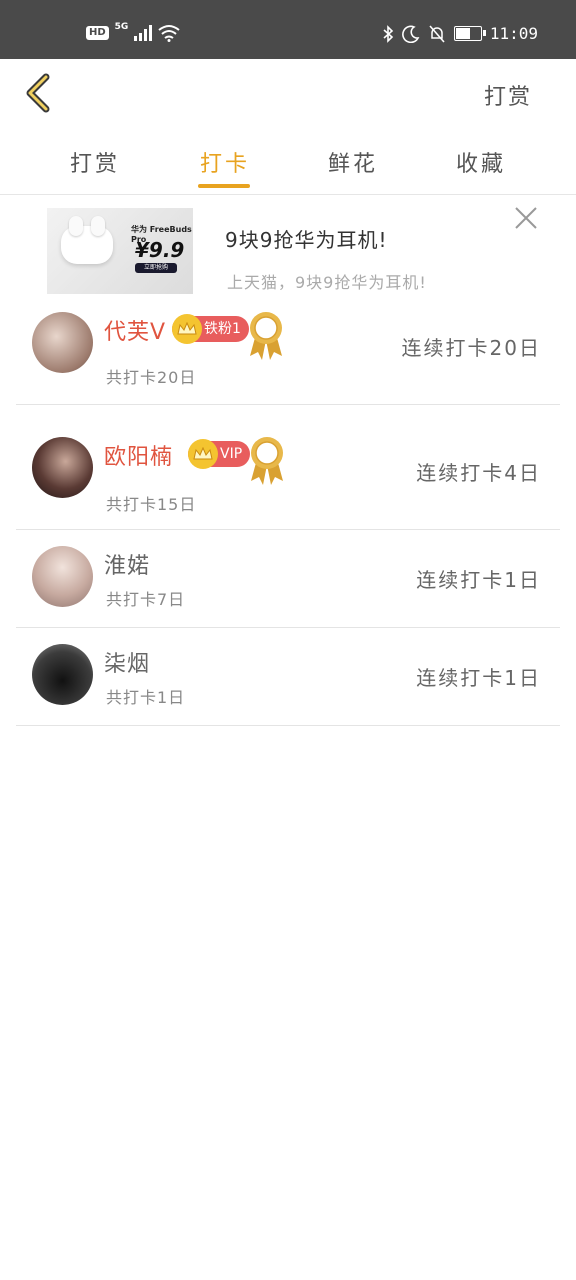  I want to click on status-right: 11:09, so click(460, 33).